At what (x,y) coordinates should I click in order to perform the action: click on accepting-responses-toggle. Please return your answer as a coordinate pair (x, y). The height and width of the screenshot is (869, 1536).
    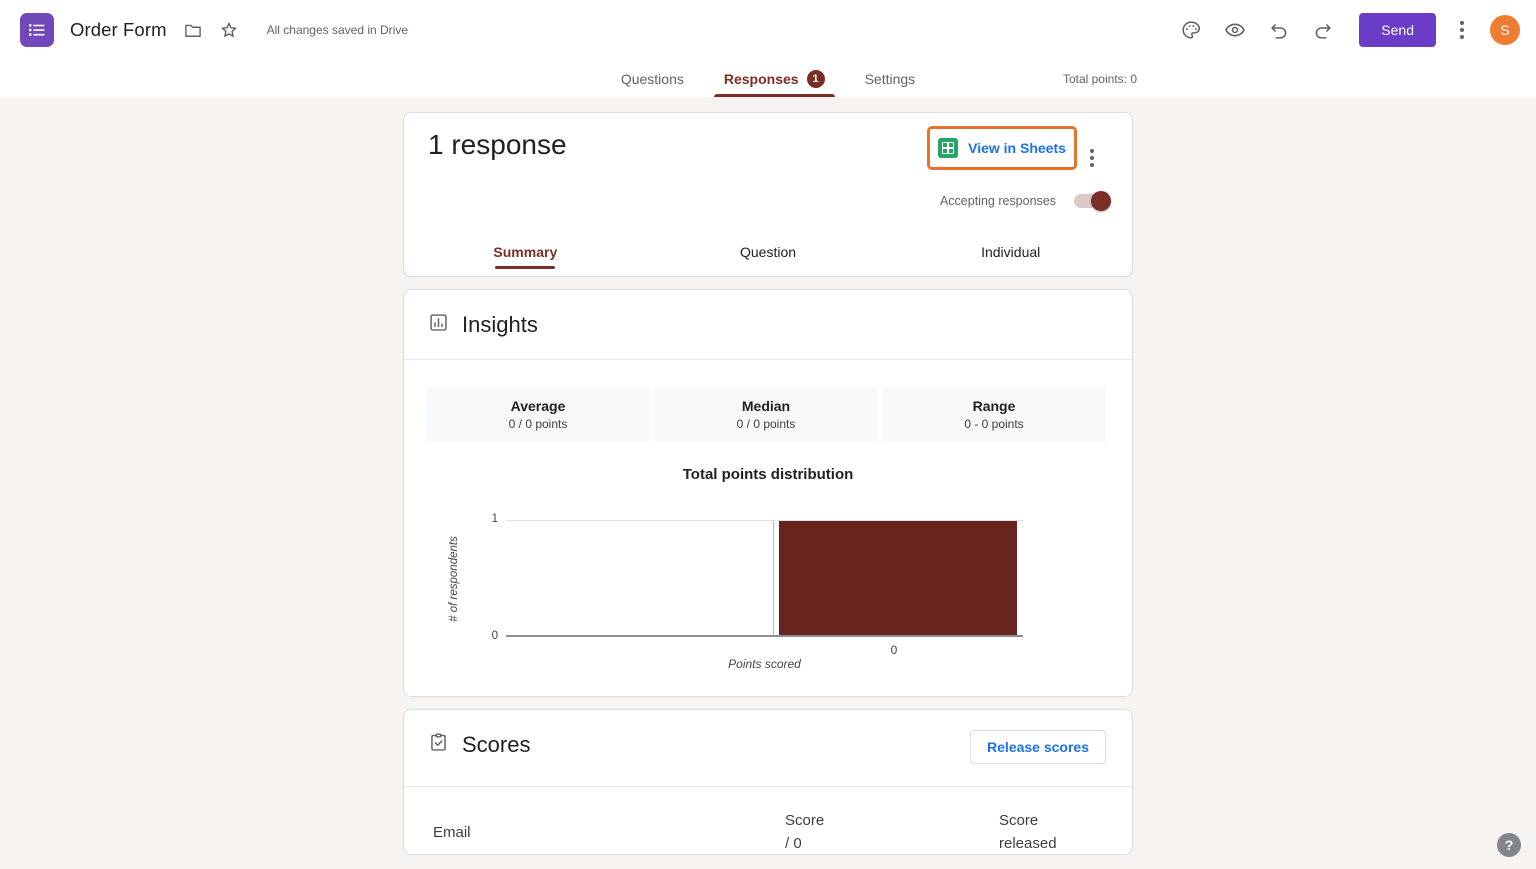
    Looking at the image, I should click on (1092, 201).